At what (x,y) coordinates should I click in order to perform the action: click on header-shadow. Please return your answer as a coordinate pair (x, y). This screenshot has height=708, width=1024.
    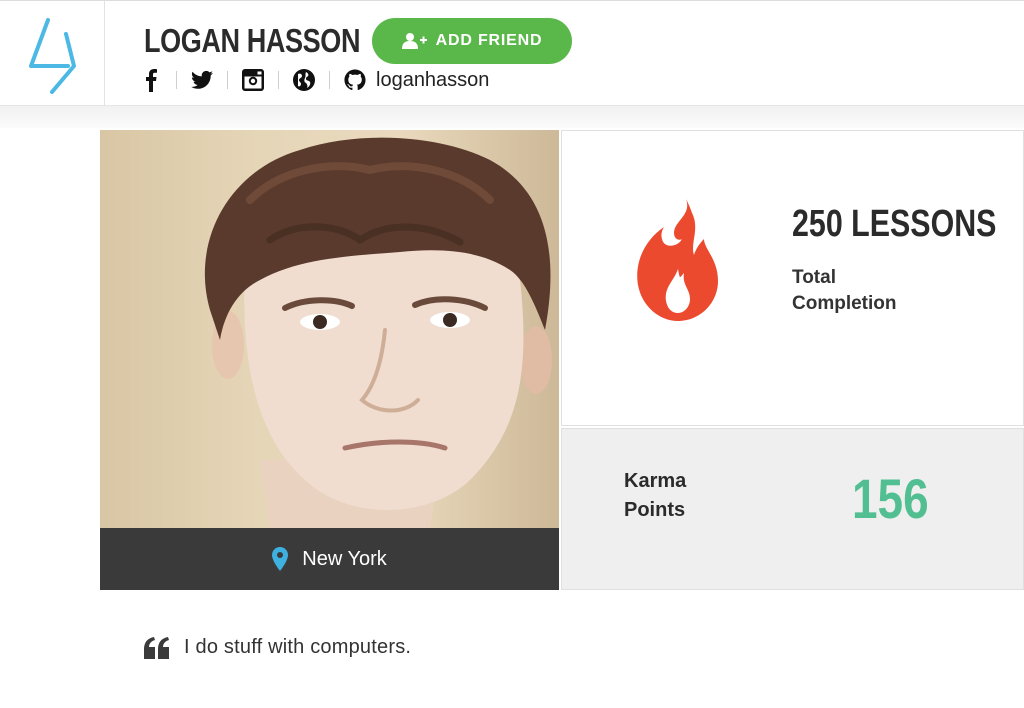
    Looking at the image, I should click on (512, 117).